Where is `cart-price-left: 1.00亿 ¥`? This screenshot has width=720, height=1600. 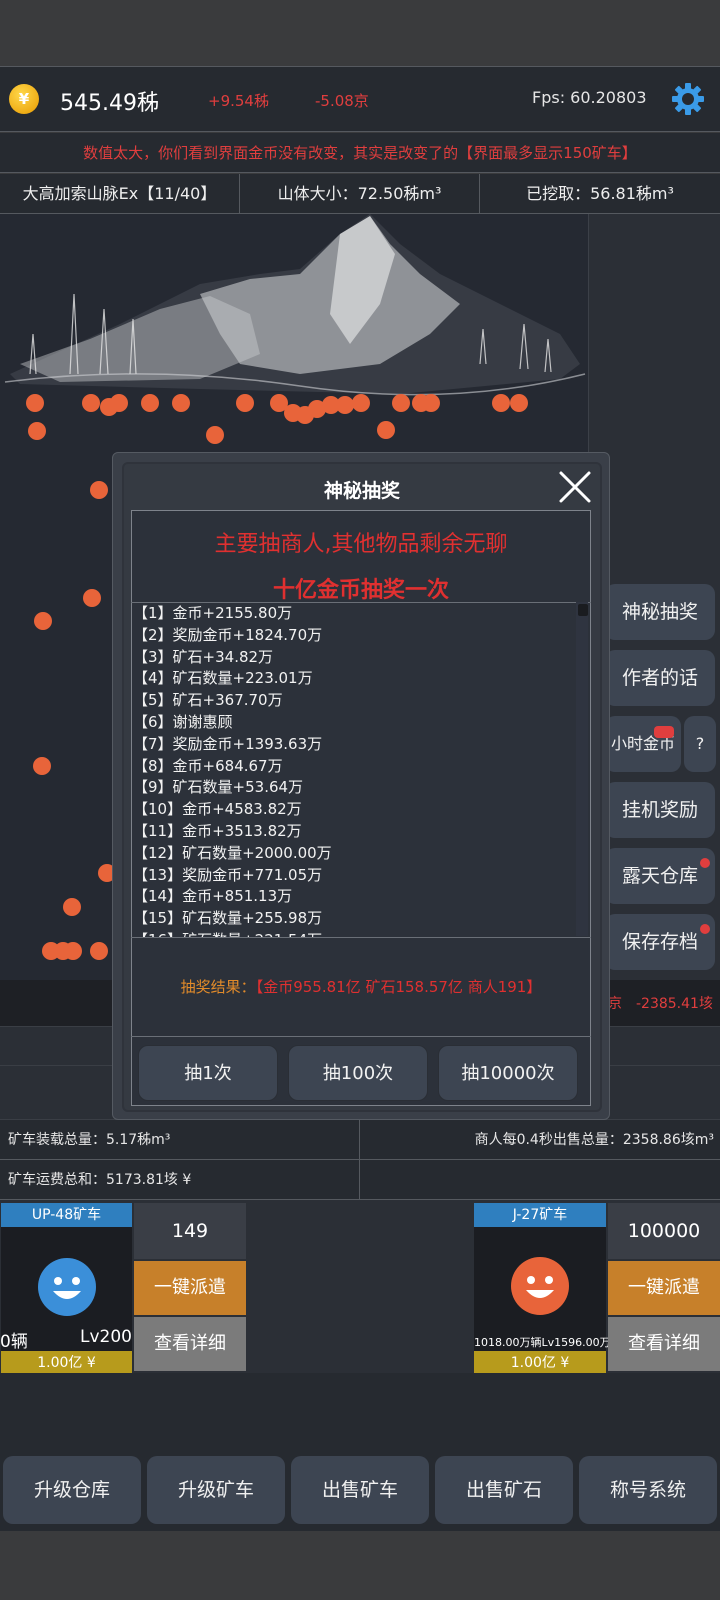
cart-price-left: 1.00亿 ¥ is located at coordinates (66, 1363).